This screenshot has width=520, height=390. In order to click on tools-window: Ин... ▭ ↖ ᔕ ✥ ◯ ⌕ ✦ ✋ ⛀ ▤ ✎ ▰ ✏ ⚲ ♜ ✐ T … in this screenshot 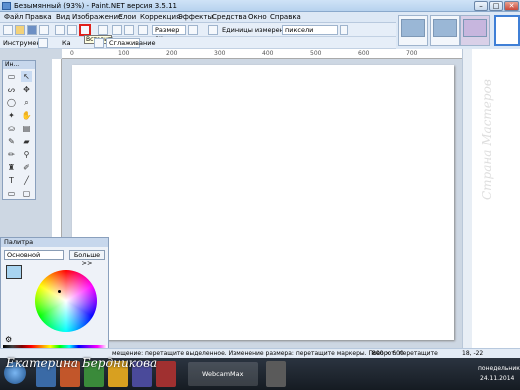, I will do `click(19, 130)`.